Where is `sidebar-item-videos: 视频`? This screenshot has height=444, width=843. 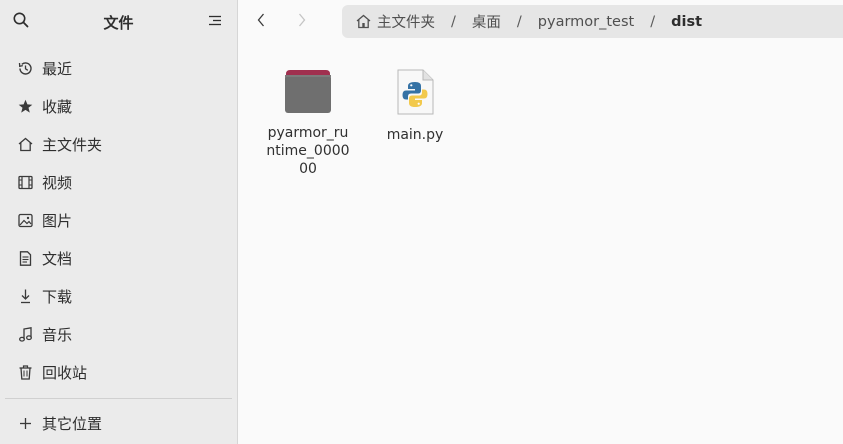
sidebar-item-videos: 视频 is located at coordinates (118, 182).